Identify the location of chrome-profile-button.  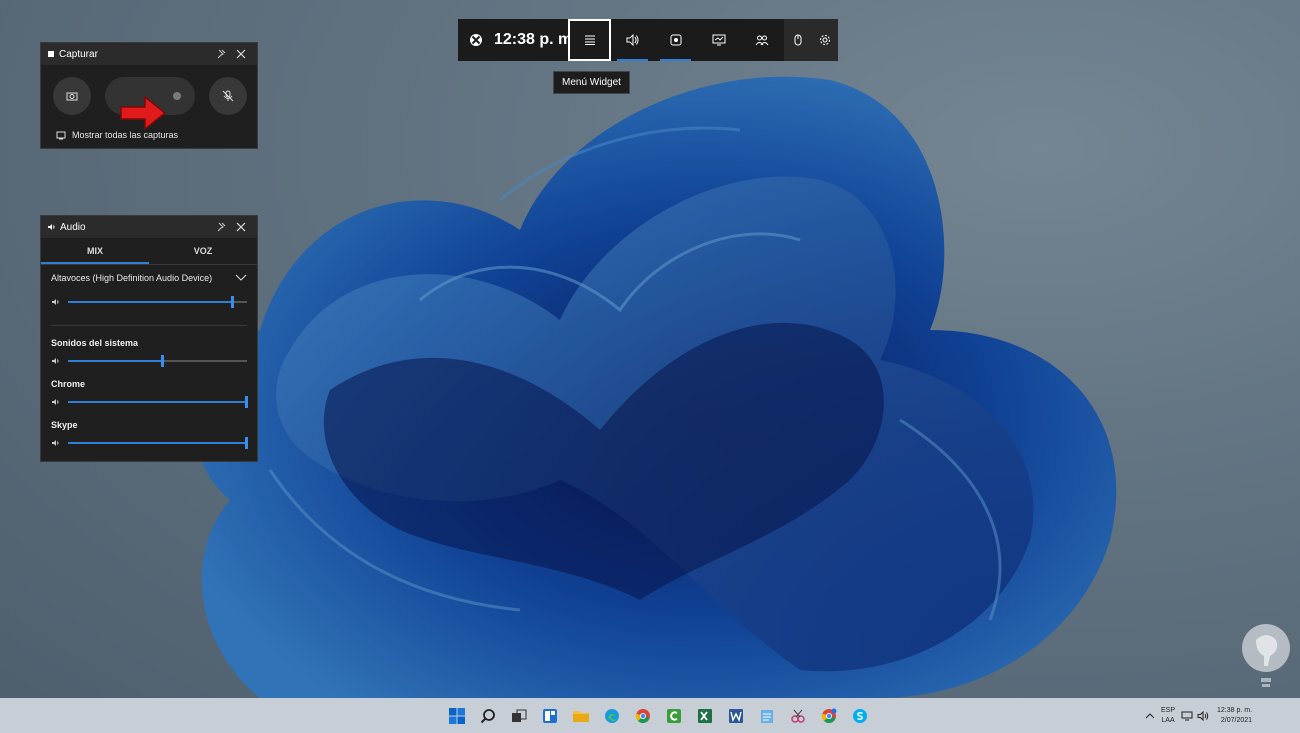
(829, 716).